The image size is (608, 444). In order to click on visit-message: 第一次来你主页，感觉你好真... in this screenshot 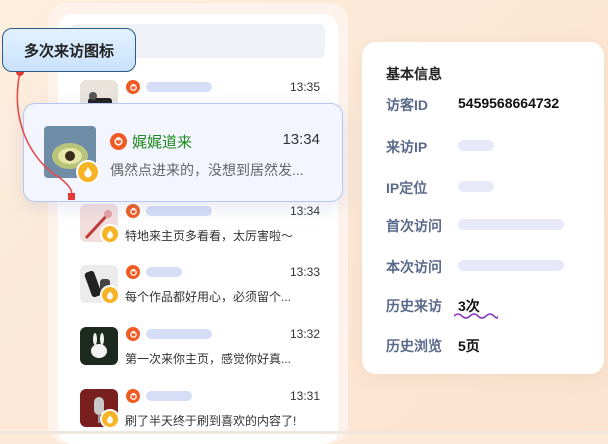, I will do `click(208, 359)`.